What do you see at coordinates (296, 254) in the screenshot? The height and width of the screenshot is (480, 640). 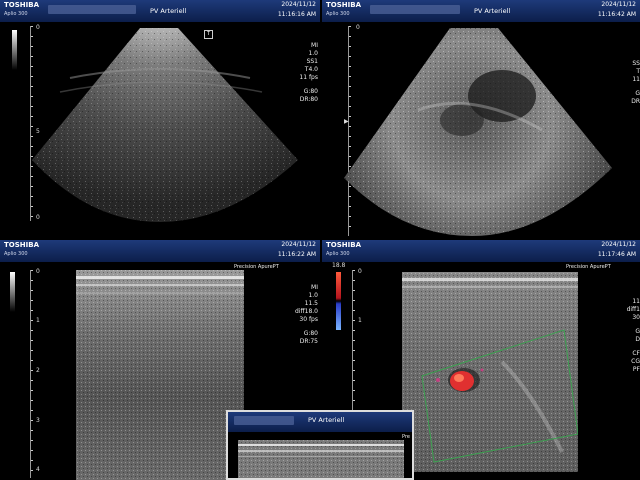 I see `exam-time: 11:16:22 AM` at bounding box center [296, 254].